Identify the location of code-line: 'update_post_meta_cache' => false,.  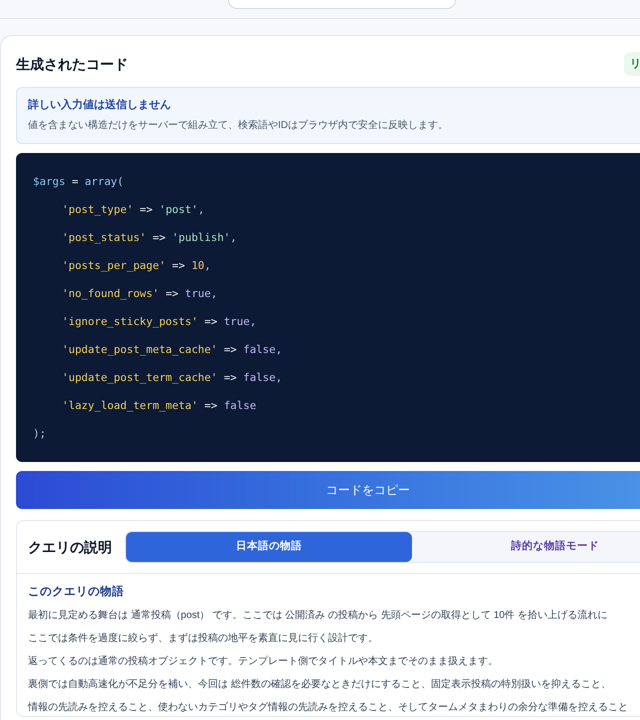
(172, 350).